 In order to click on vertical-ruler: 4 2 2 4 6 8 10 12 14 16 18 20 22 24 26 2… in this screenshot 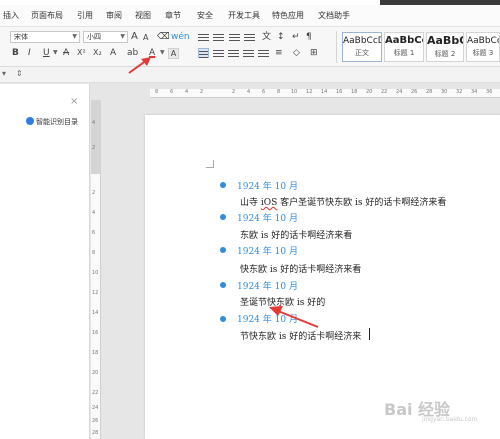, I will do `click(96, 269)`.